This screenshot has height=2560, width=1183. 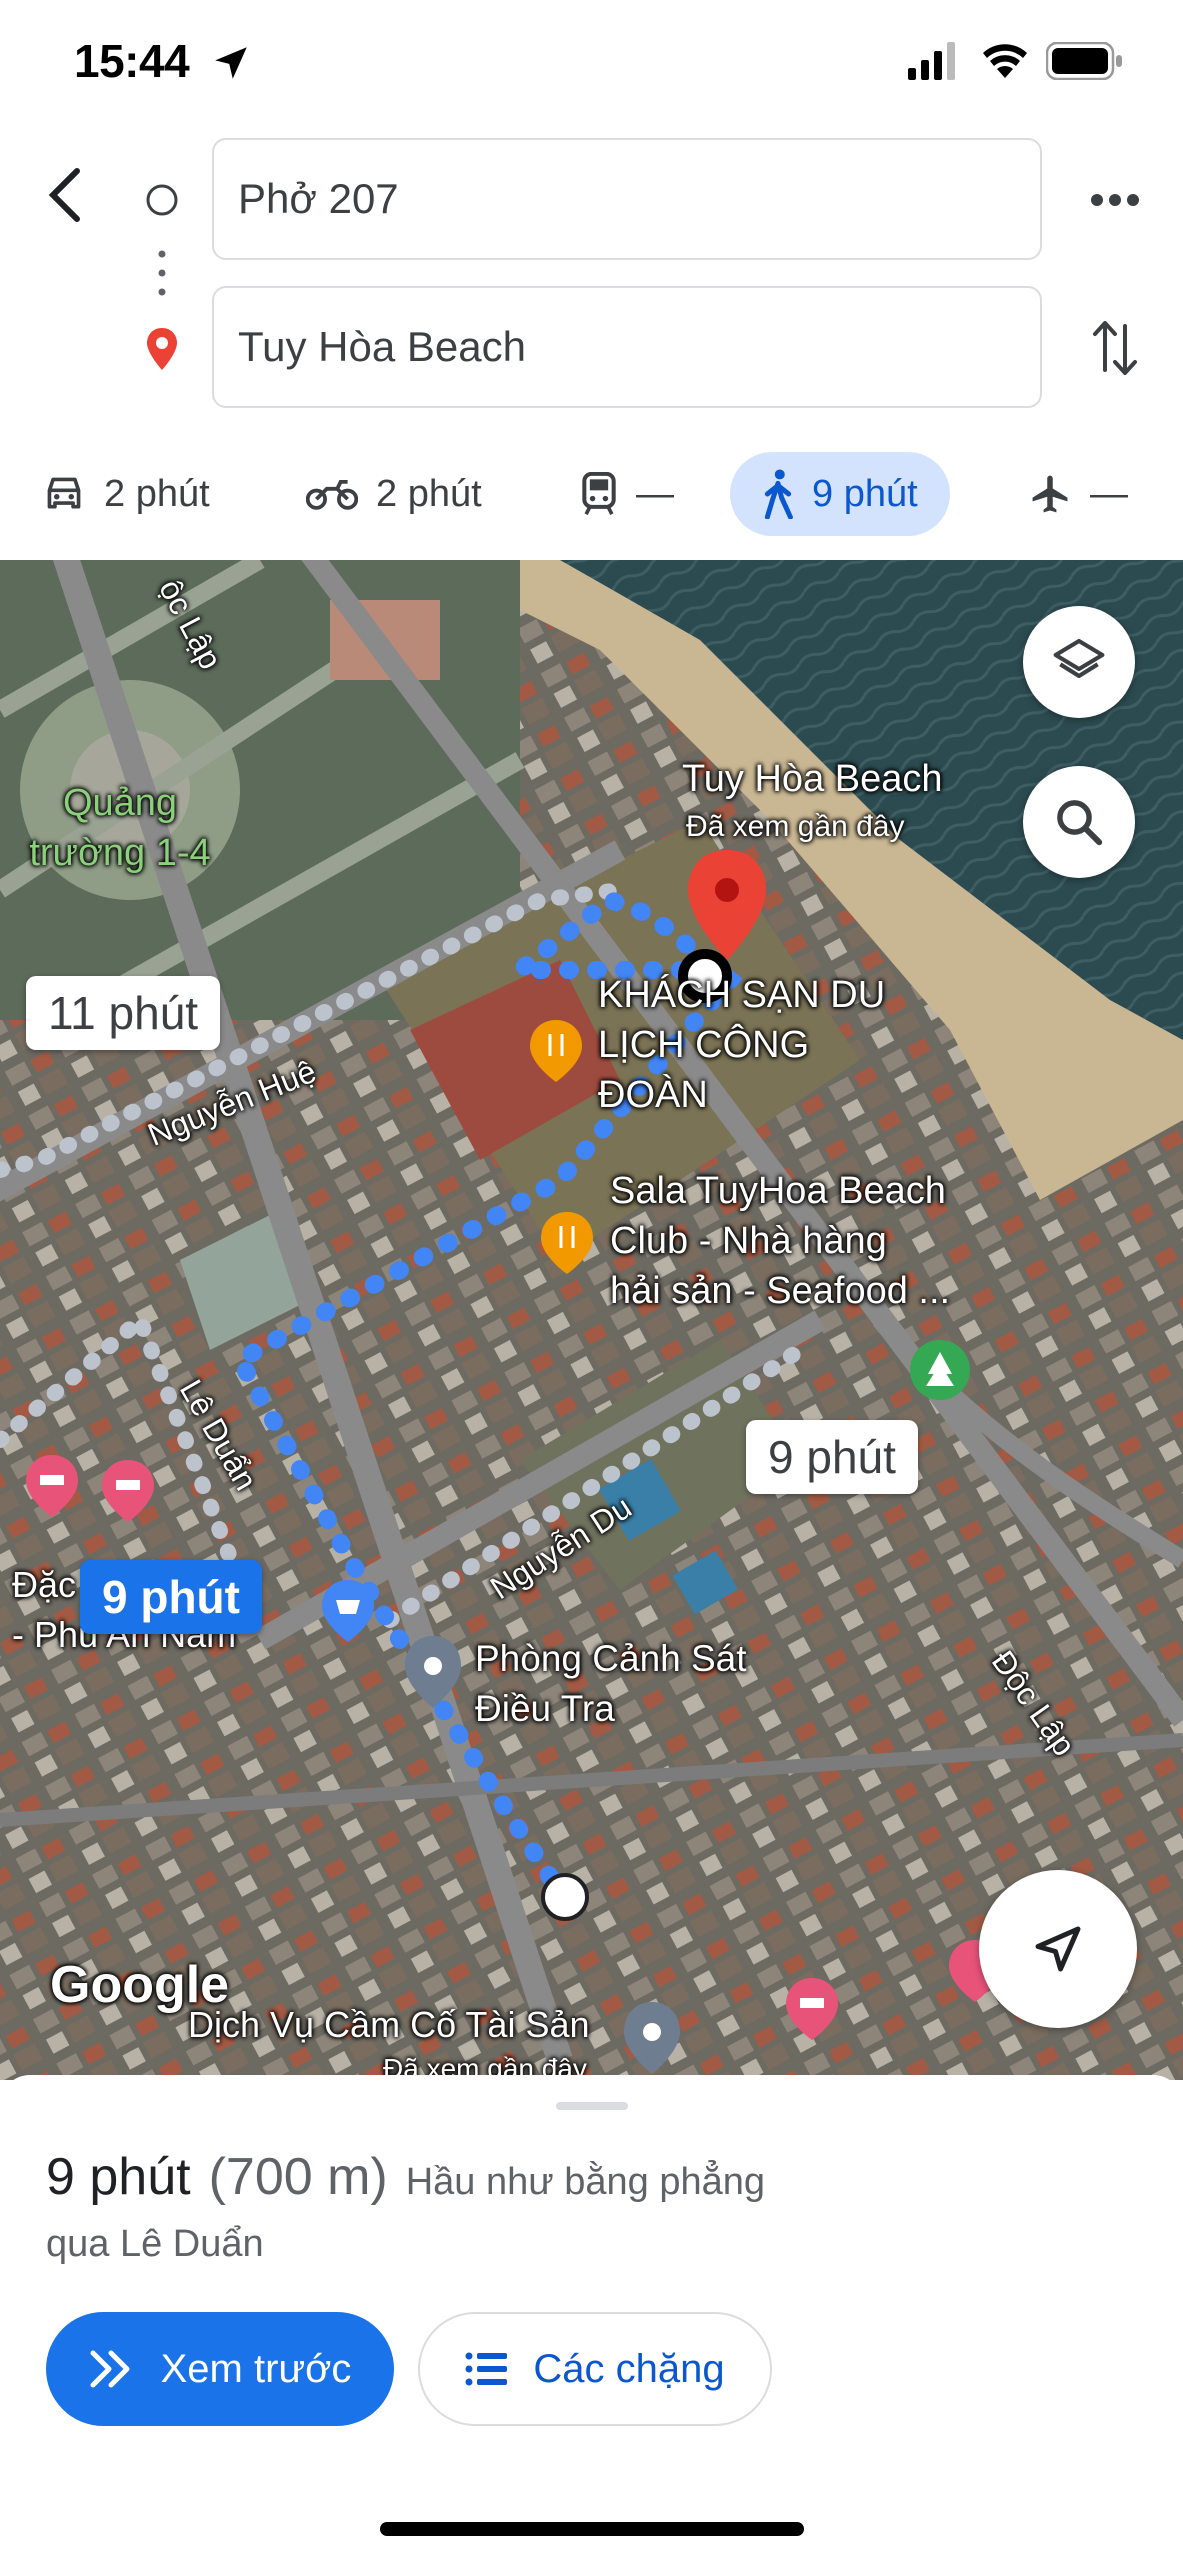 I want to click on sheet-drag-handle, so click(x=592, y=2106).